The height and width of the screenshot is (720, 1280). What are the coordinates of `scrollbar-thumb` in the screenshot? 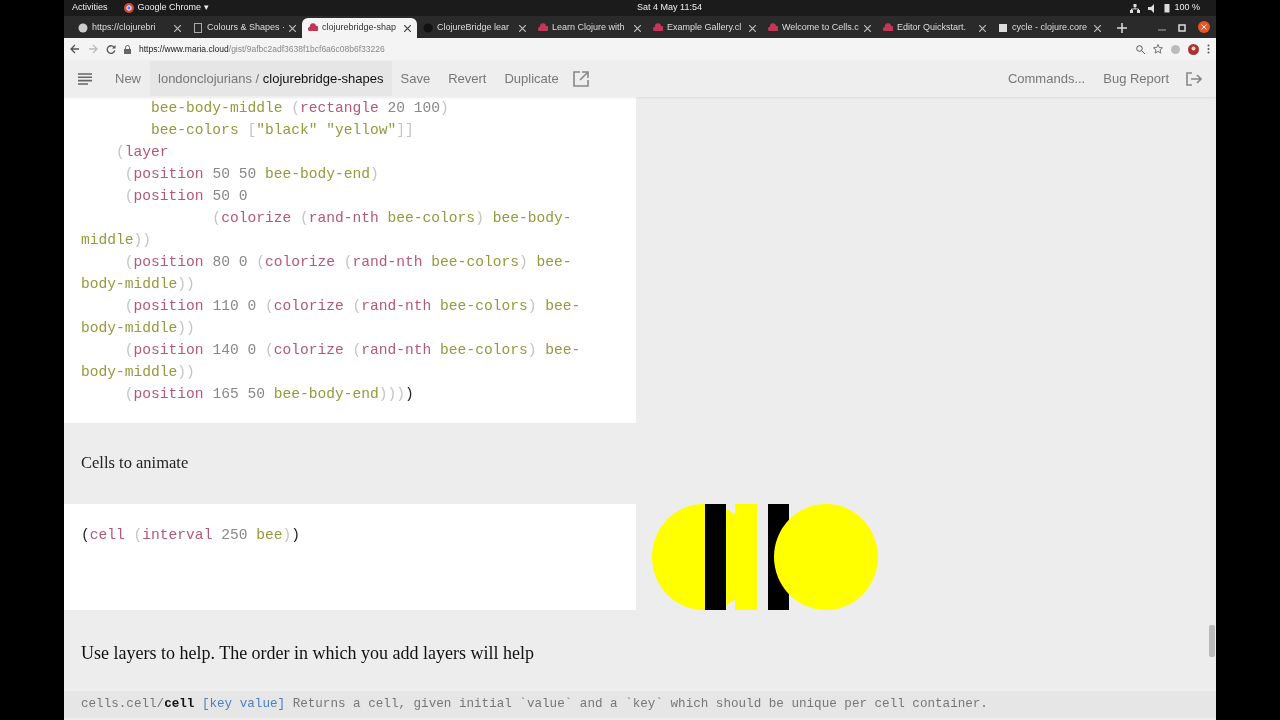 It's located at (1212, 641).